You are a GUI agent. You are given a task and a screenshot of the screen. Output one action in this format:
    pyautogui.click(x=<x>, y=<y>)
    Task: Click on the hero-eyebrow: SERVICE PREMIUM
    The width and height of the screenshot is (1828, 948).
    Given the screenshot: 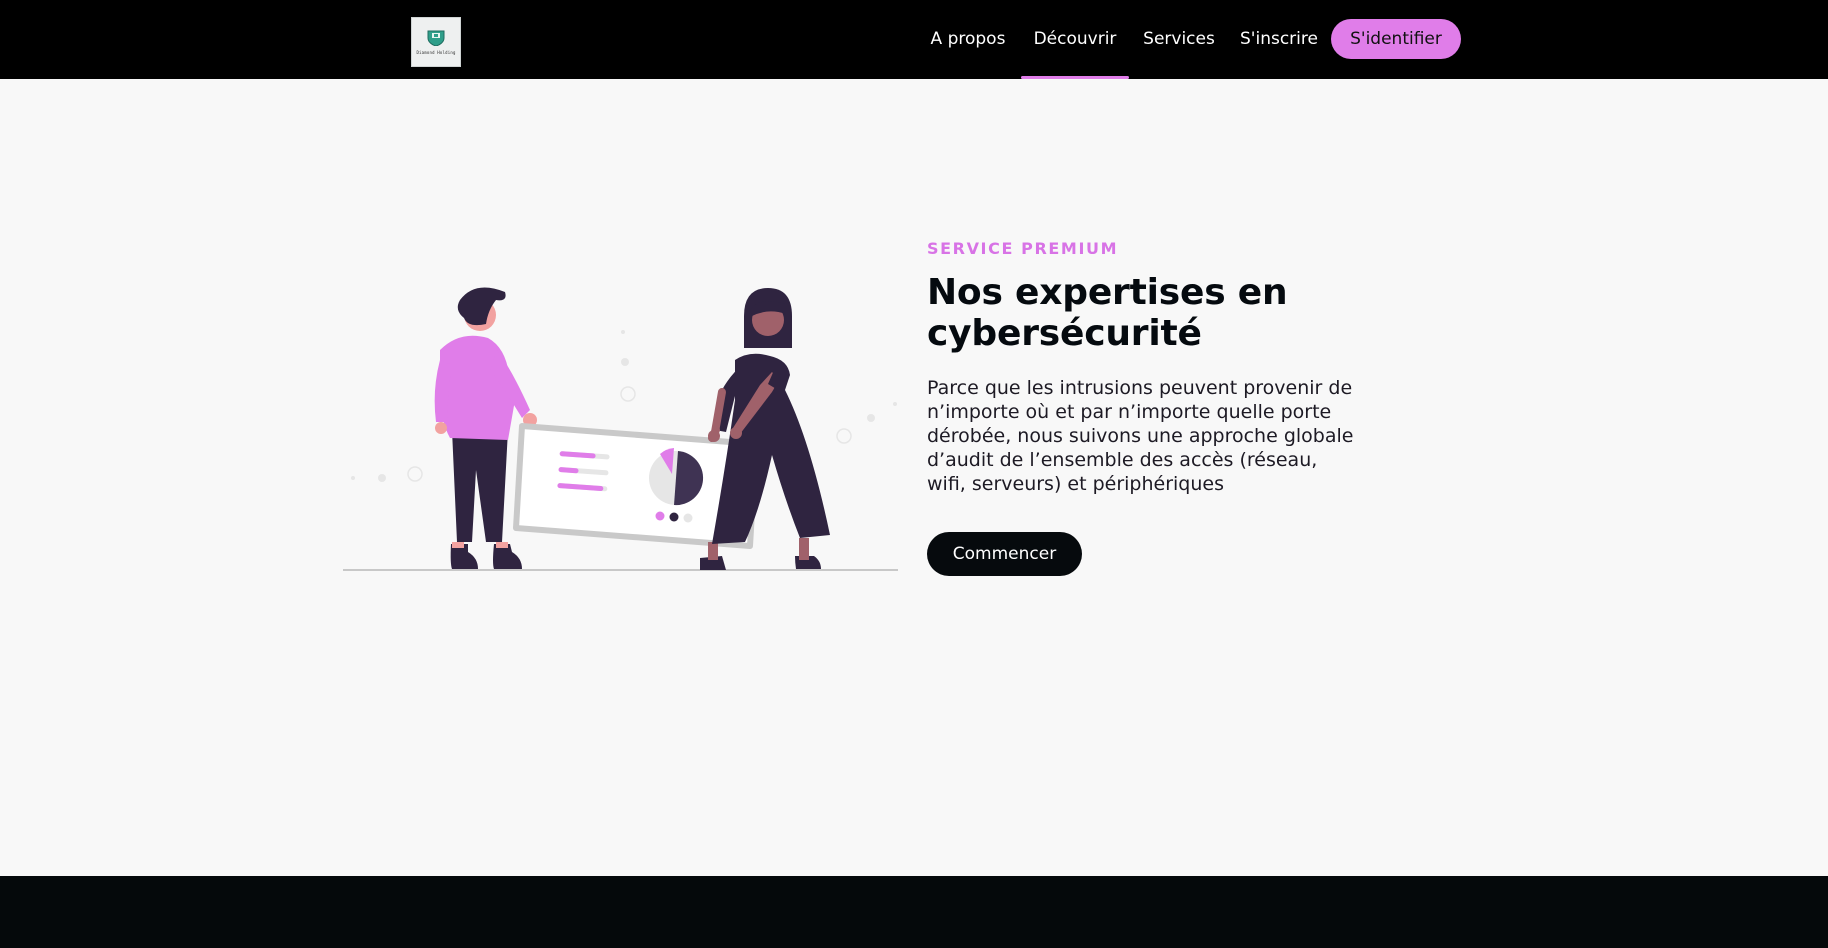 What is the action you would take?
    pyautogui.click(x=1023, y=248)
    